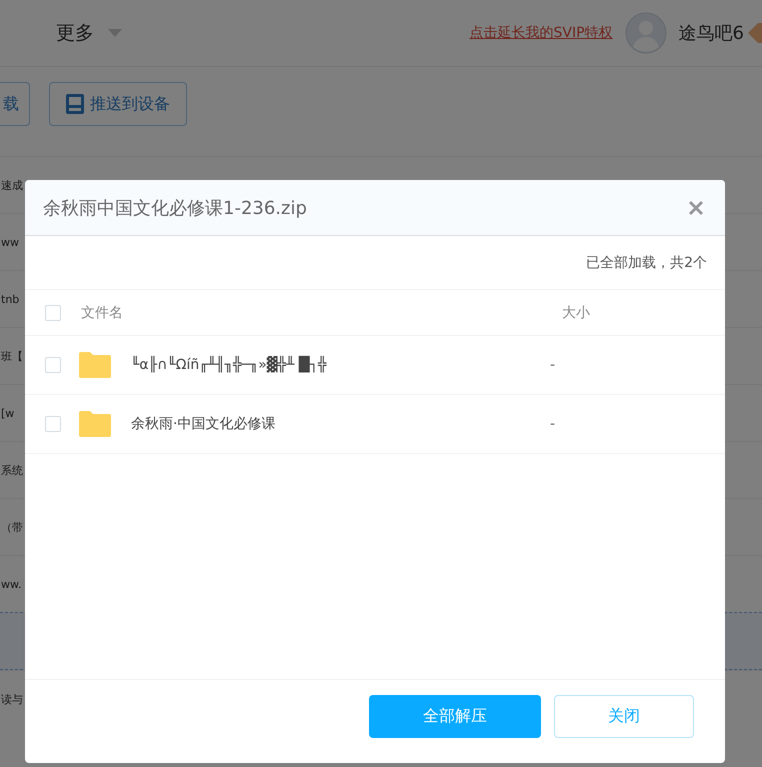 Image resolution: width=762 pixels, height=767 pixels. Describe the element at coordinates (696, 207) in the screenshot. I see `close-icon` at that location.